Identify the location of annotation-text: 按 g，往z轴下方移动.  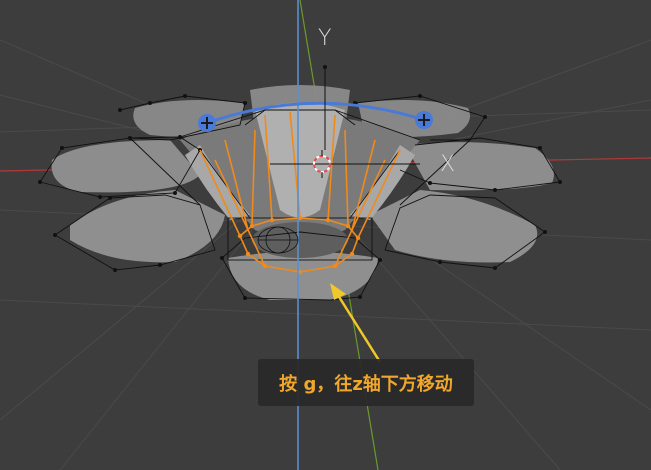
(366, 384).